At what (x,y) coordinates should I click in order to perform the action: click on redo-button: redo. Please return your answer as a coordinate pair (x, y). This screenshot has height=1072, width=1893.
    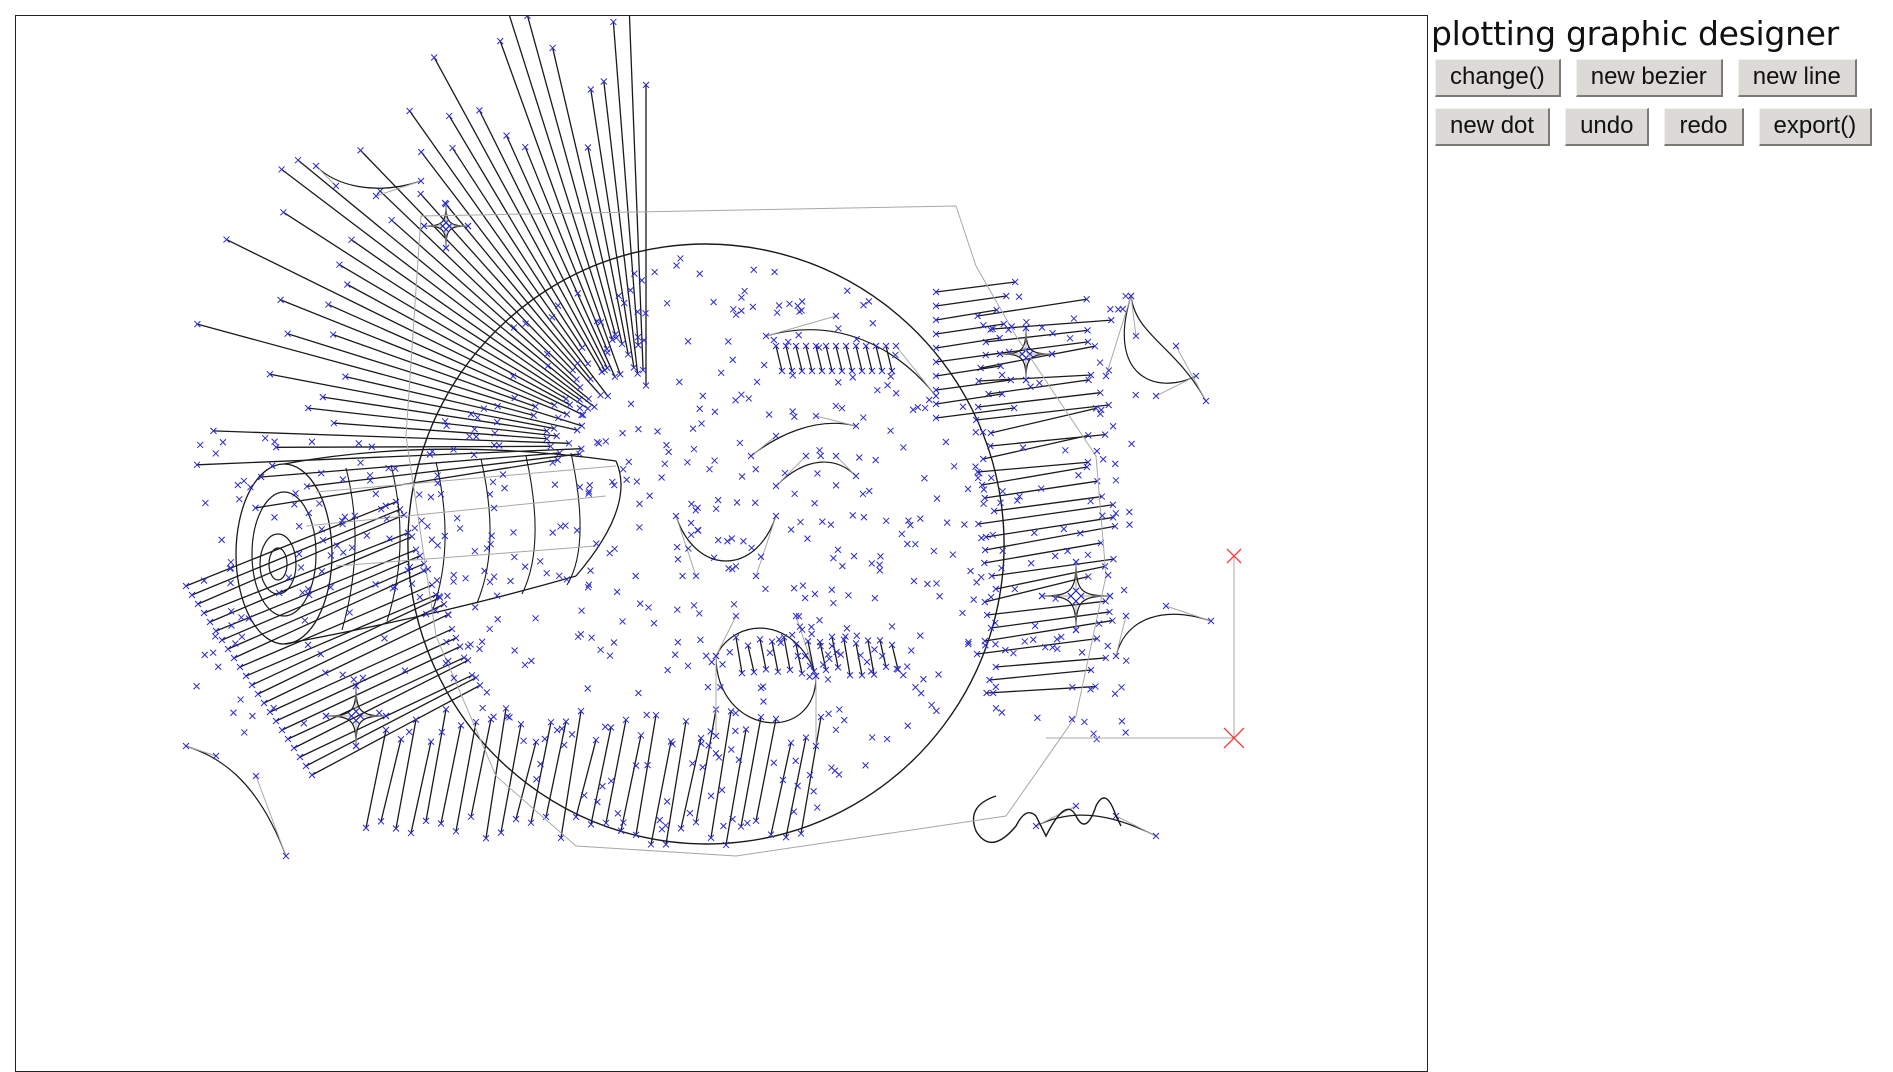
    Looking at the image, I should click on (1704, 127).